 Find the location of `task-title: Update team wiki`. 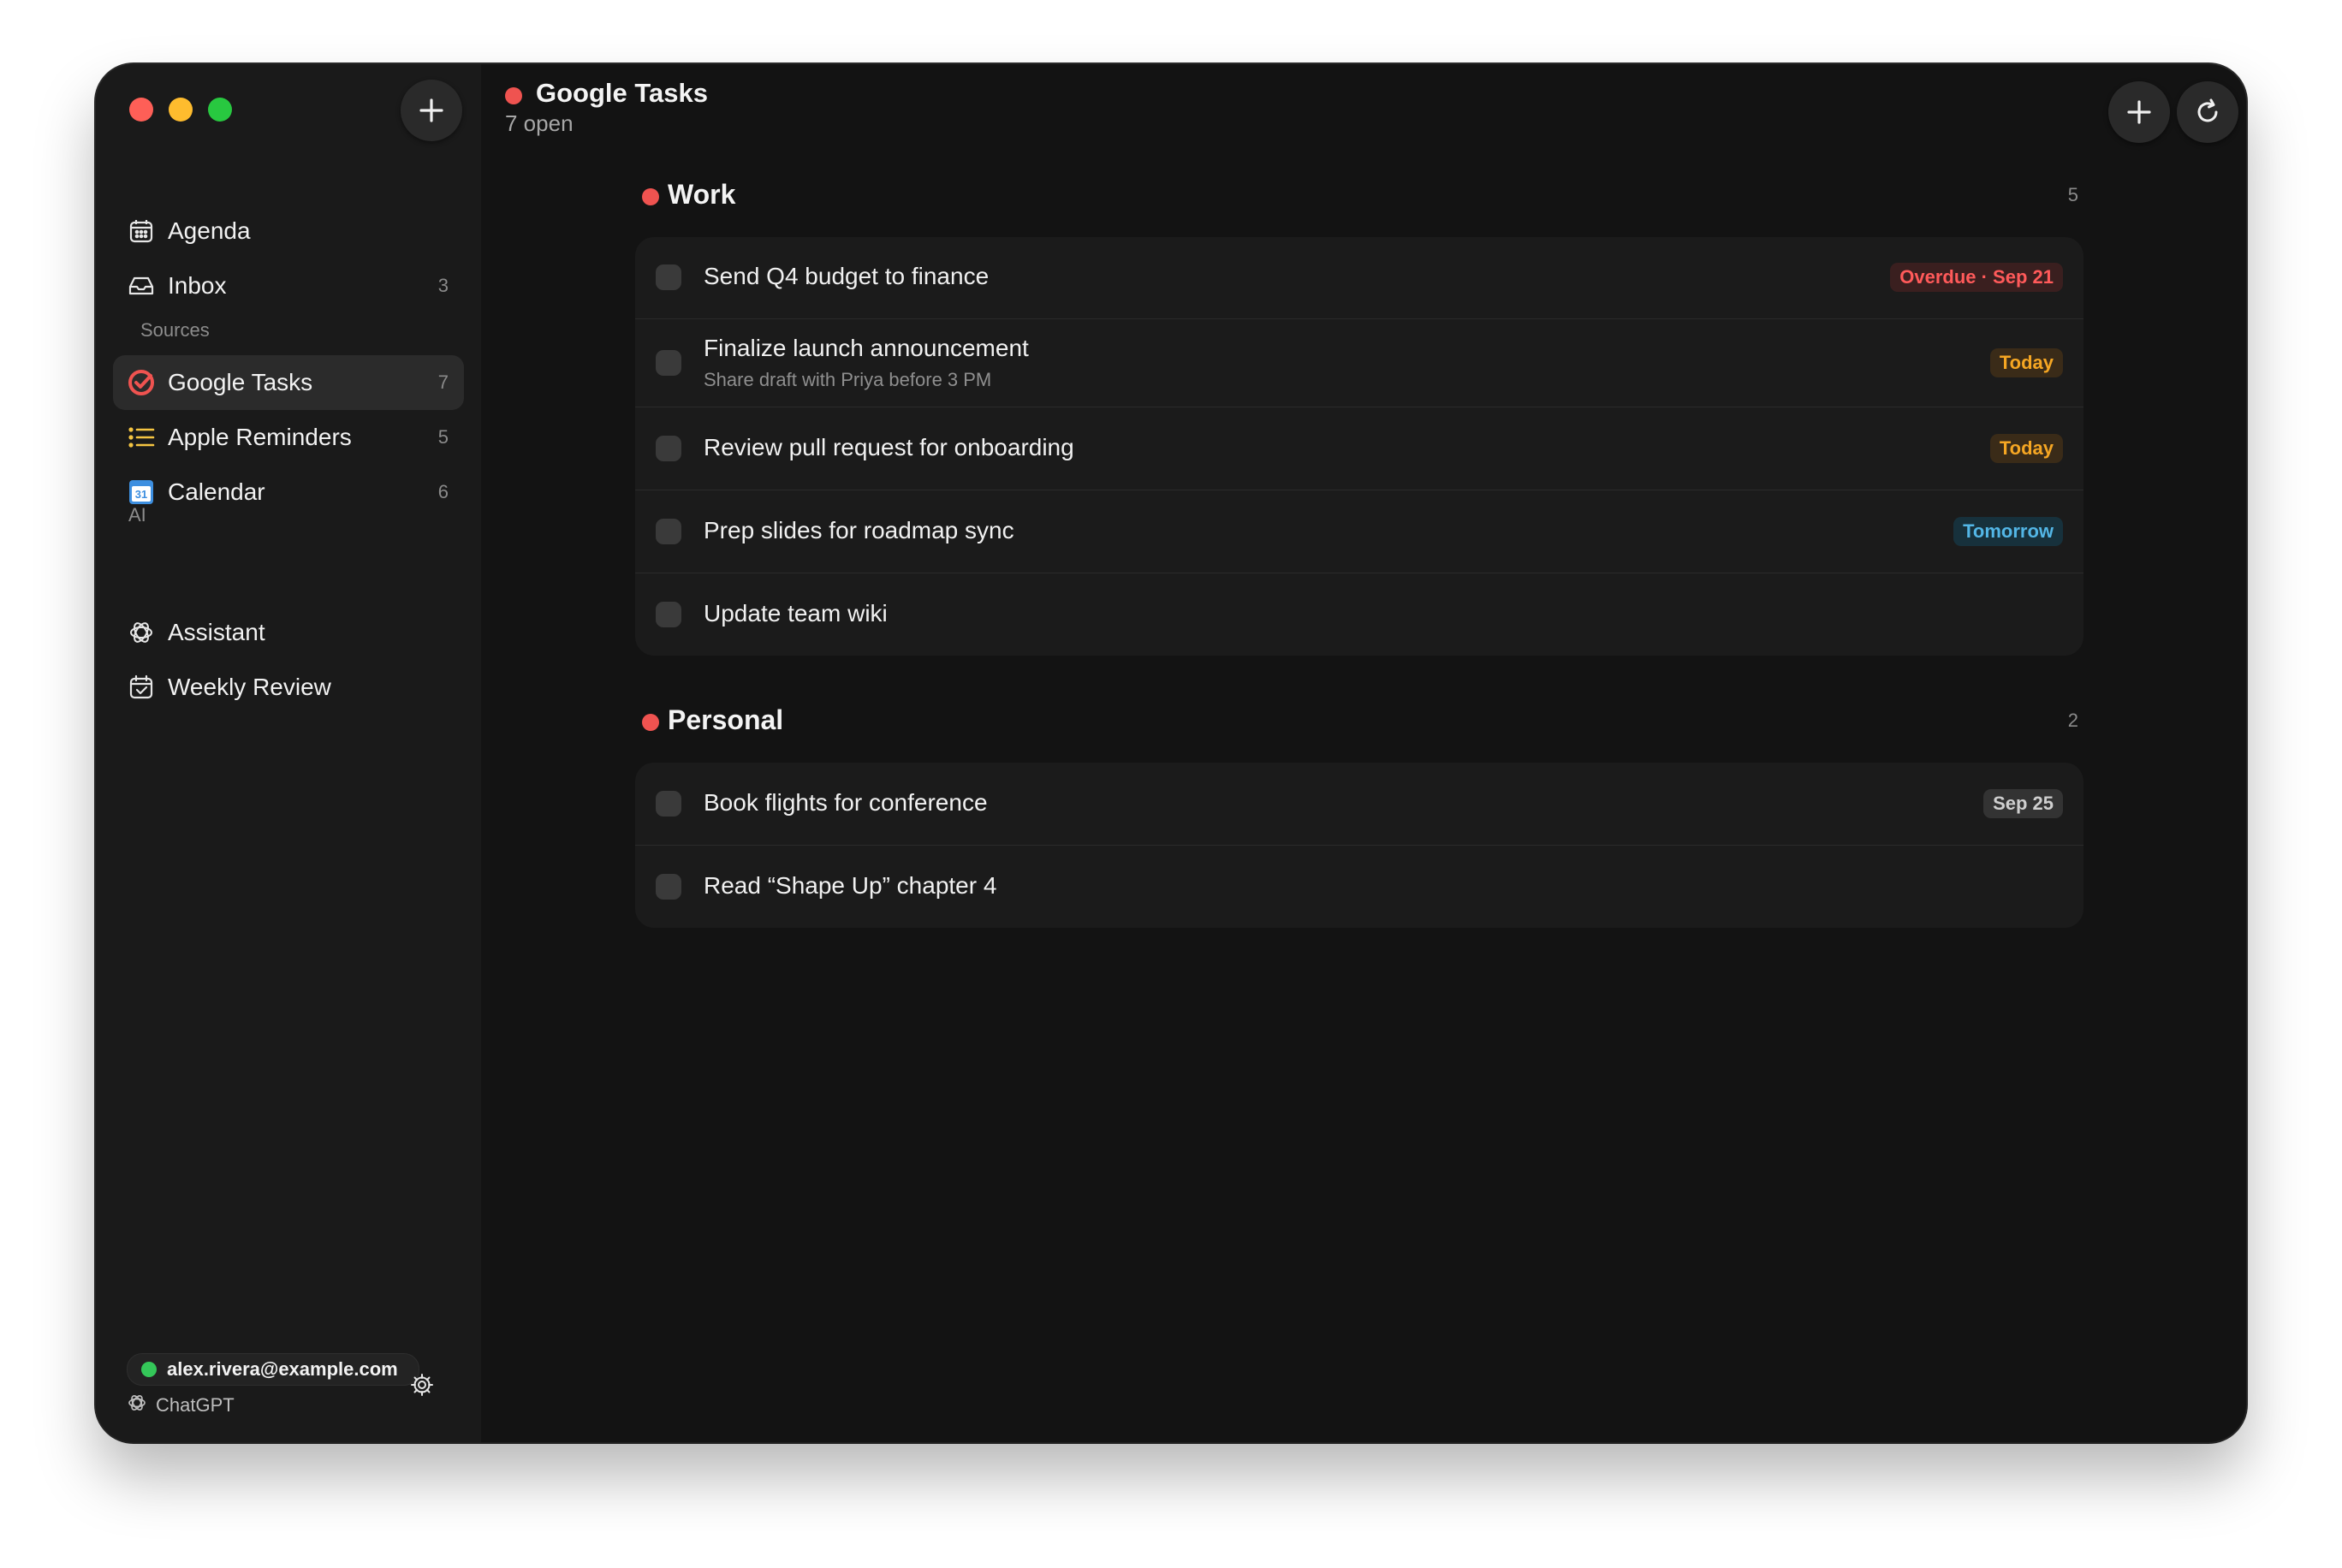

task-title: Update team wiki is located at coordinates (796, 613).